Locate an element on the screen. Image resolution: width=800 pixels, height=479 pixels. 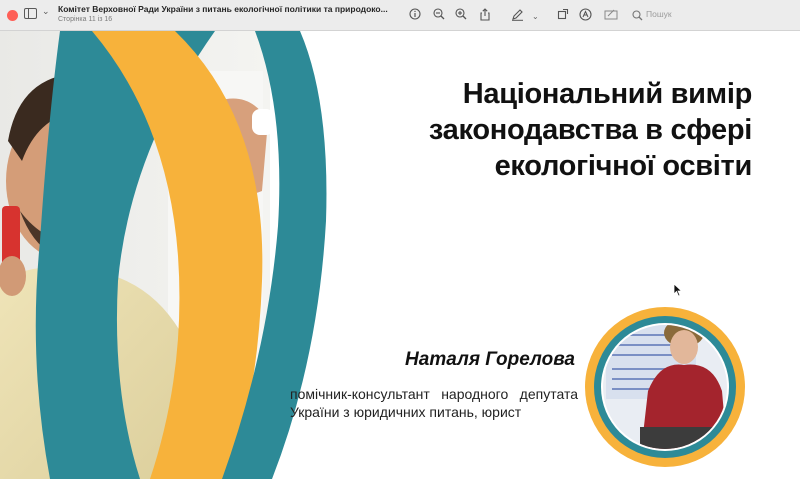
search-field: Пошук is located at coordinates (710, 15).